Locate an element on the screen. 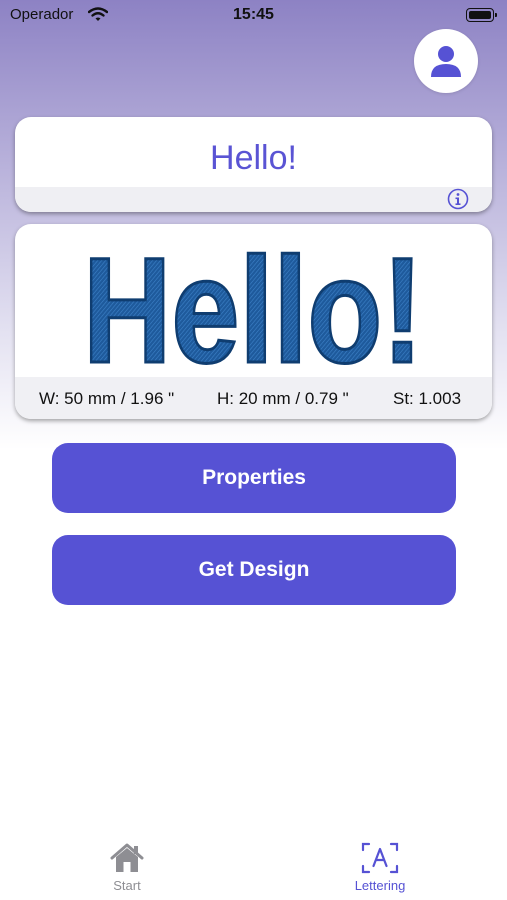  design-width: W: 50 mm / 1.96 " is located at coordinates (107, 398).